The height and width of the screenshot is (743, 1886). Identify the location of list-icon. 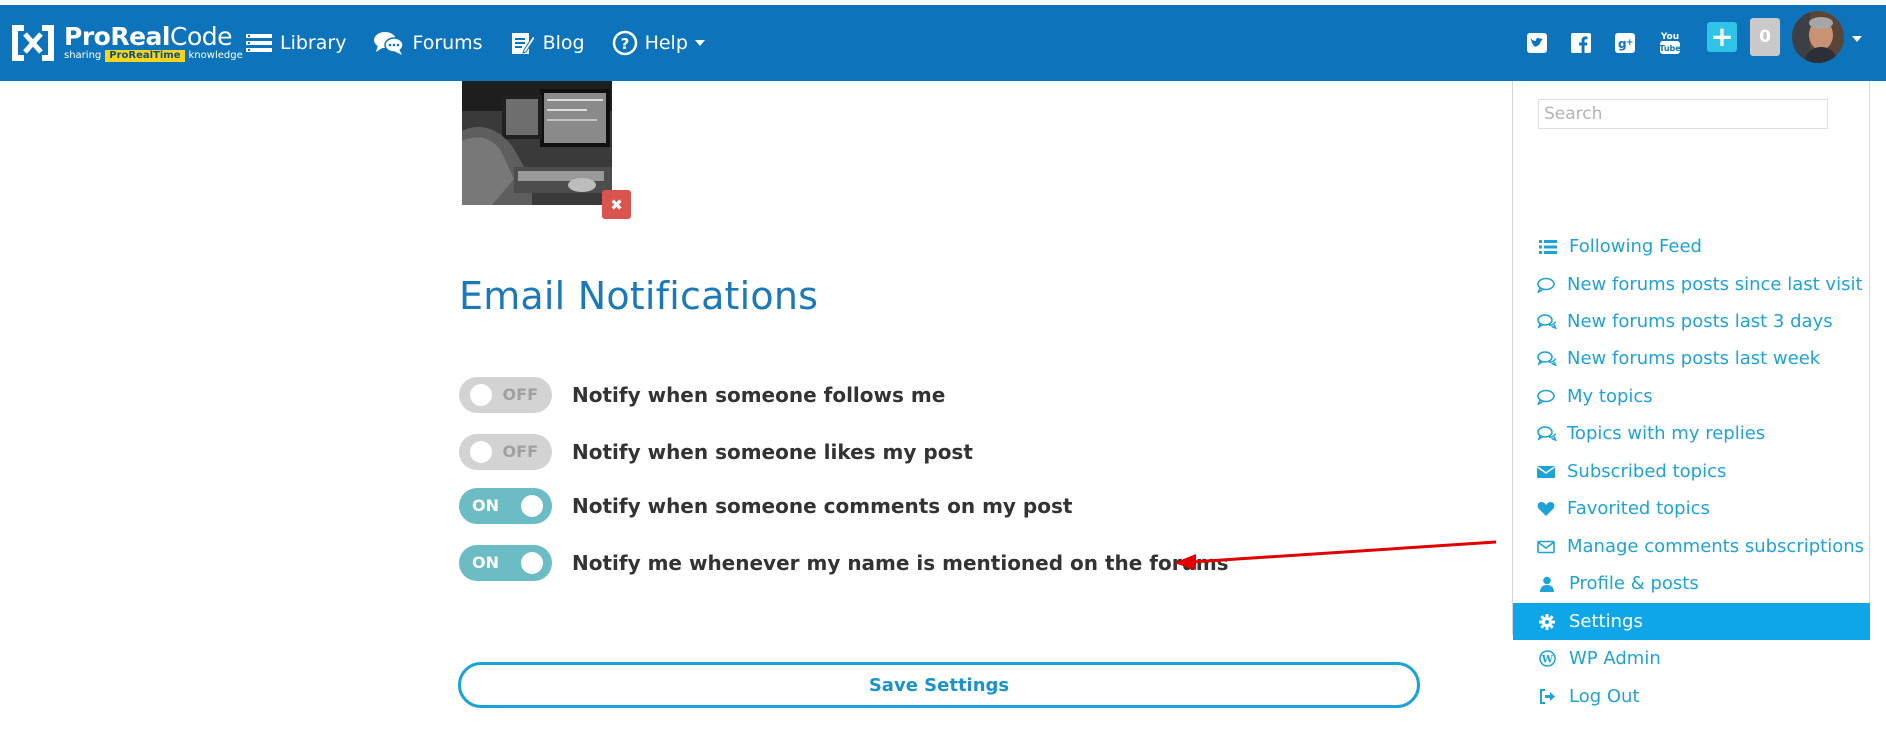
(1550, 247).